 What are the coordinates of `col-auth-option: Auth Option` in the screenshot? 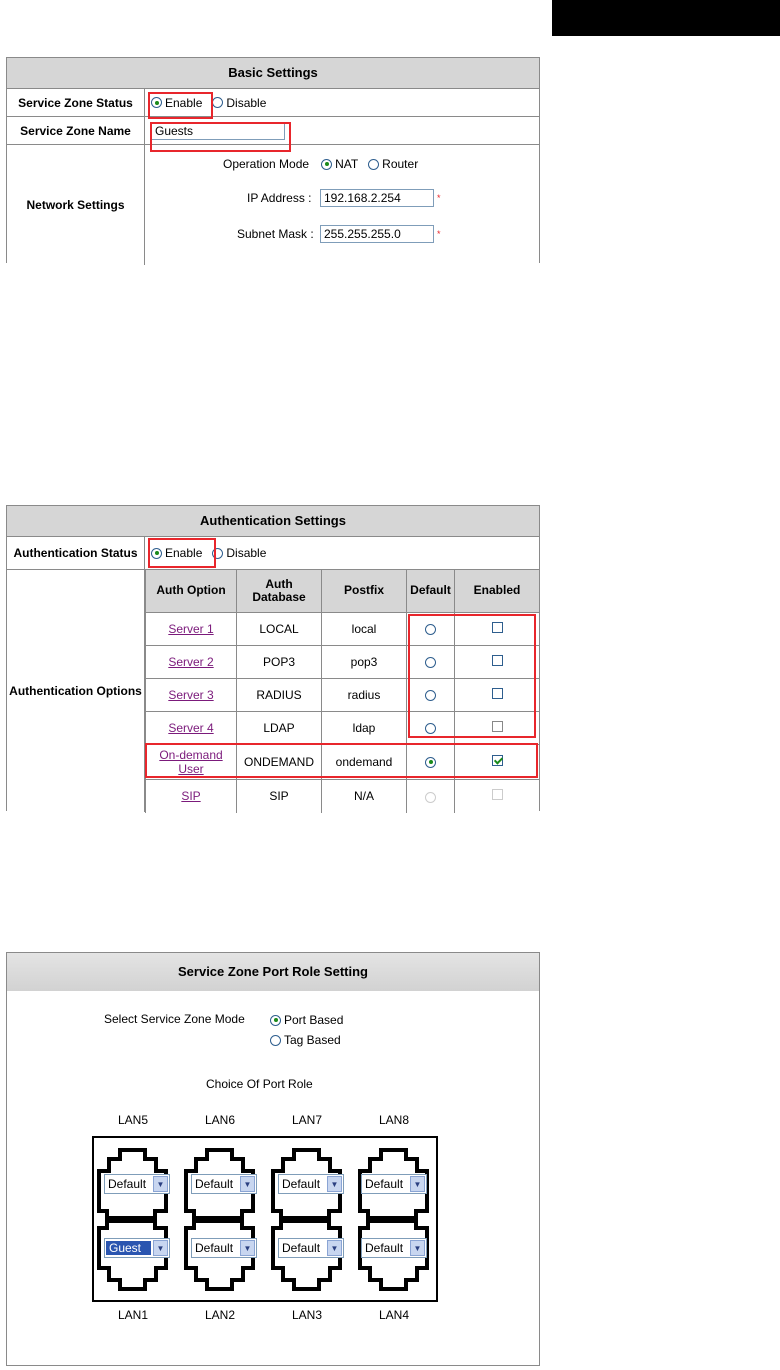 It's located at (191, 591).